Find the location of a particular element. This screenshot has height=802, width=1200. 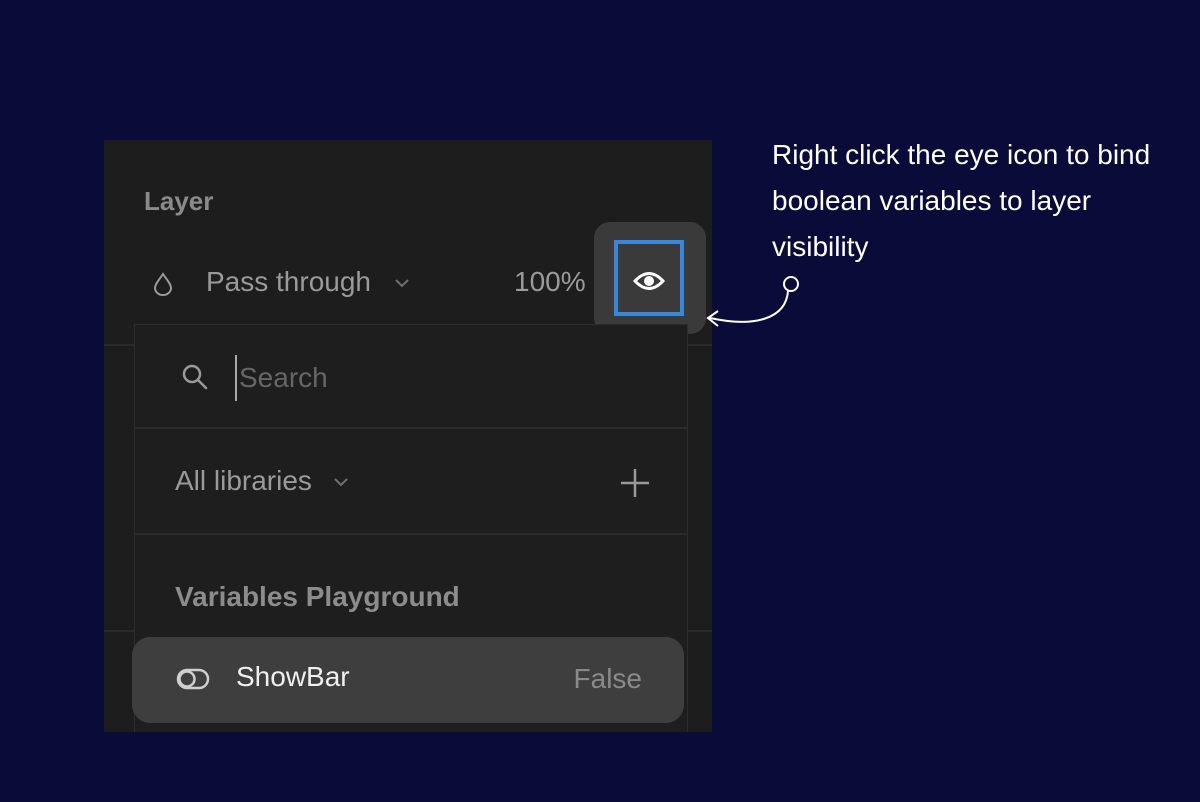

variable-name: ShowBar is located at coordinates (293, 676).